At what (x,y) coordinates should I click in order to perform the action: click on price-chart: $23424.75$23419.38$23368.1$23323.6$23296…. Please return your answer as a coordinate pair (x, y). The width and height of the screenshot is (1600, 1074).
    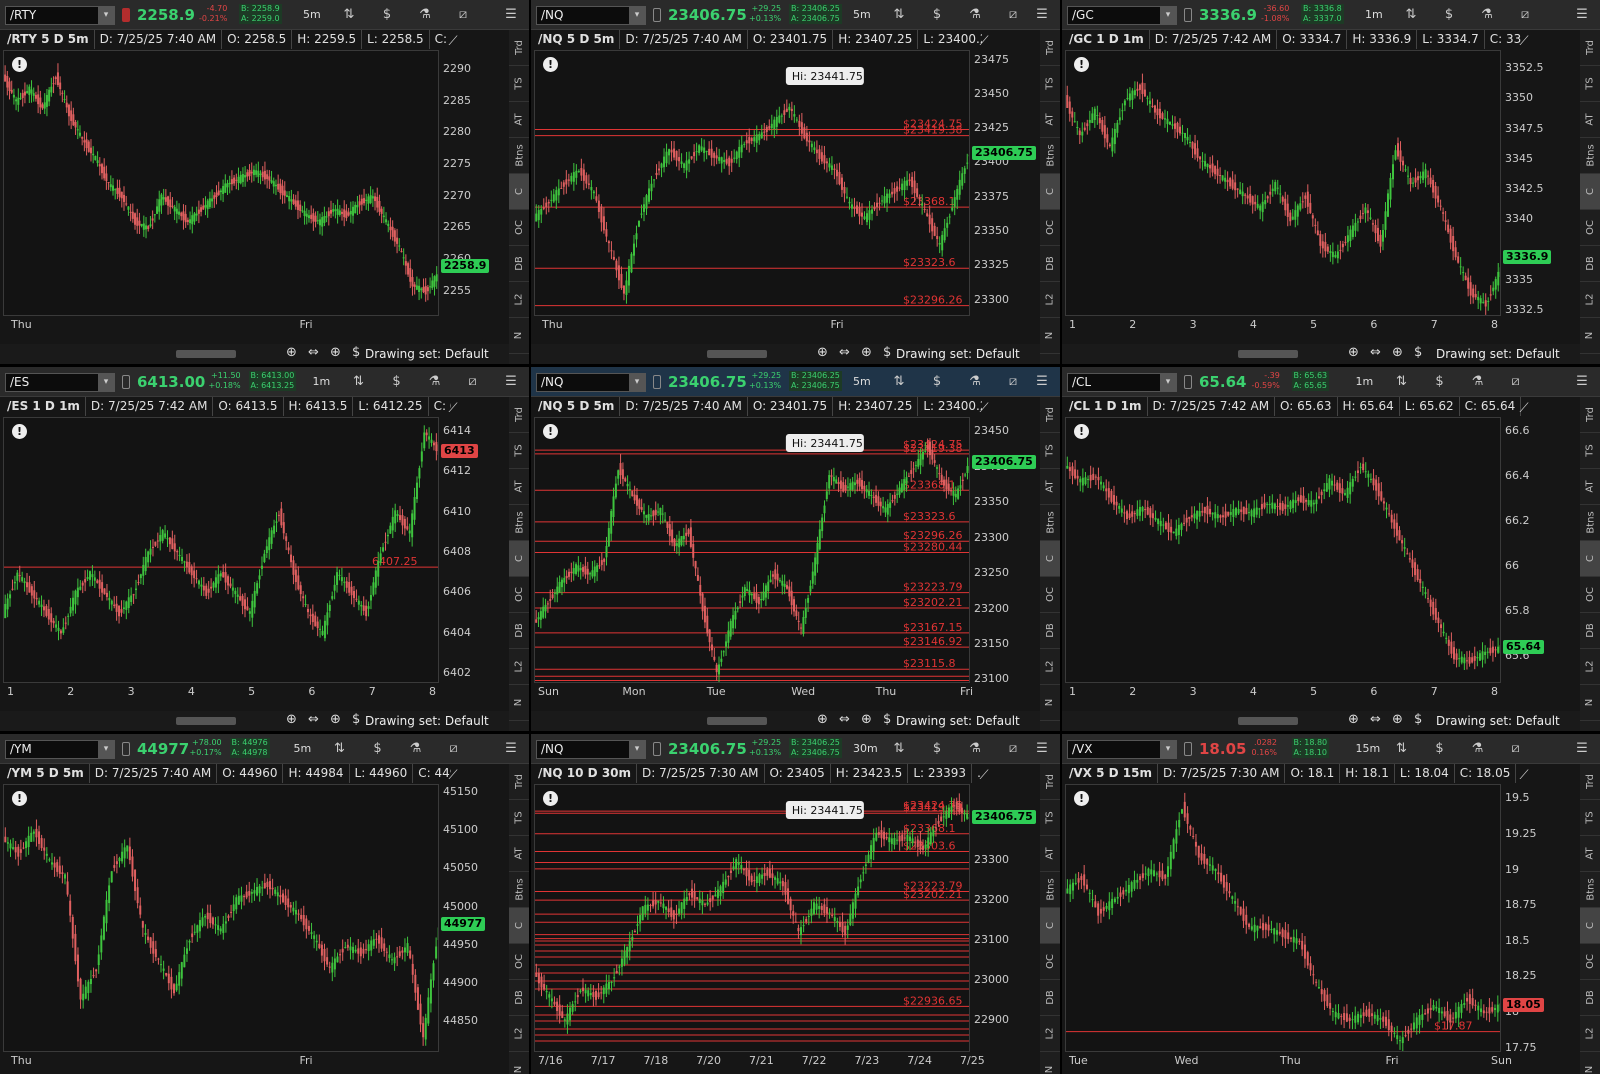
    Looking at the image, I should click on (752, 183).